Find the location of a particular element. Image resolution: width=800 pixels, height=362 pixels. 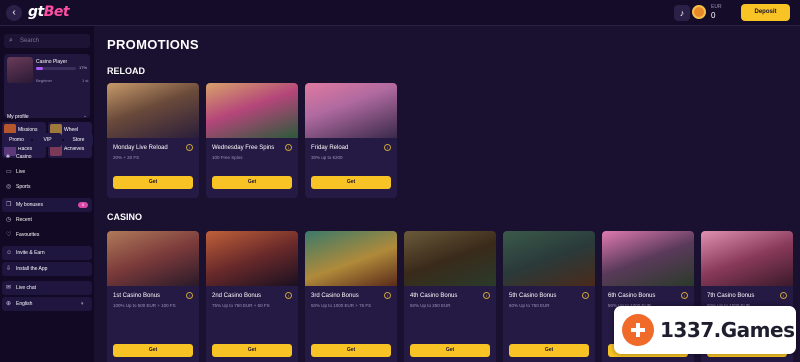

search-icon: ⌕ is located at coordinates (11, 40).